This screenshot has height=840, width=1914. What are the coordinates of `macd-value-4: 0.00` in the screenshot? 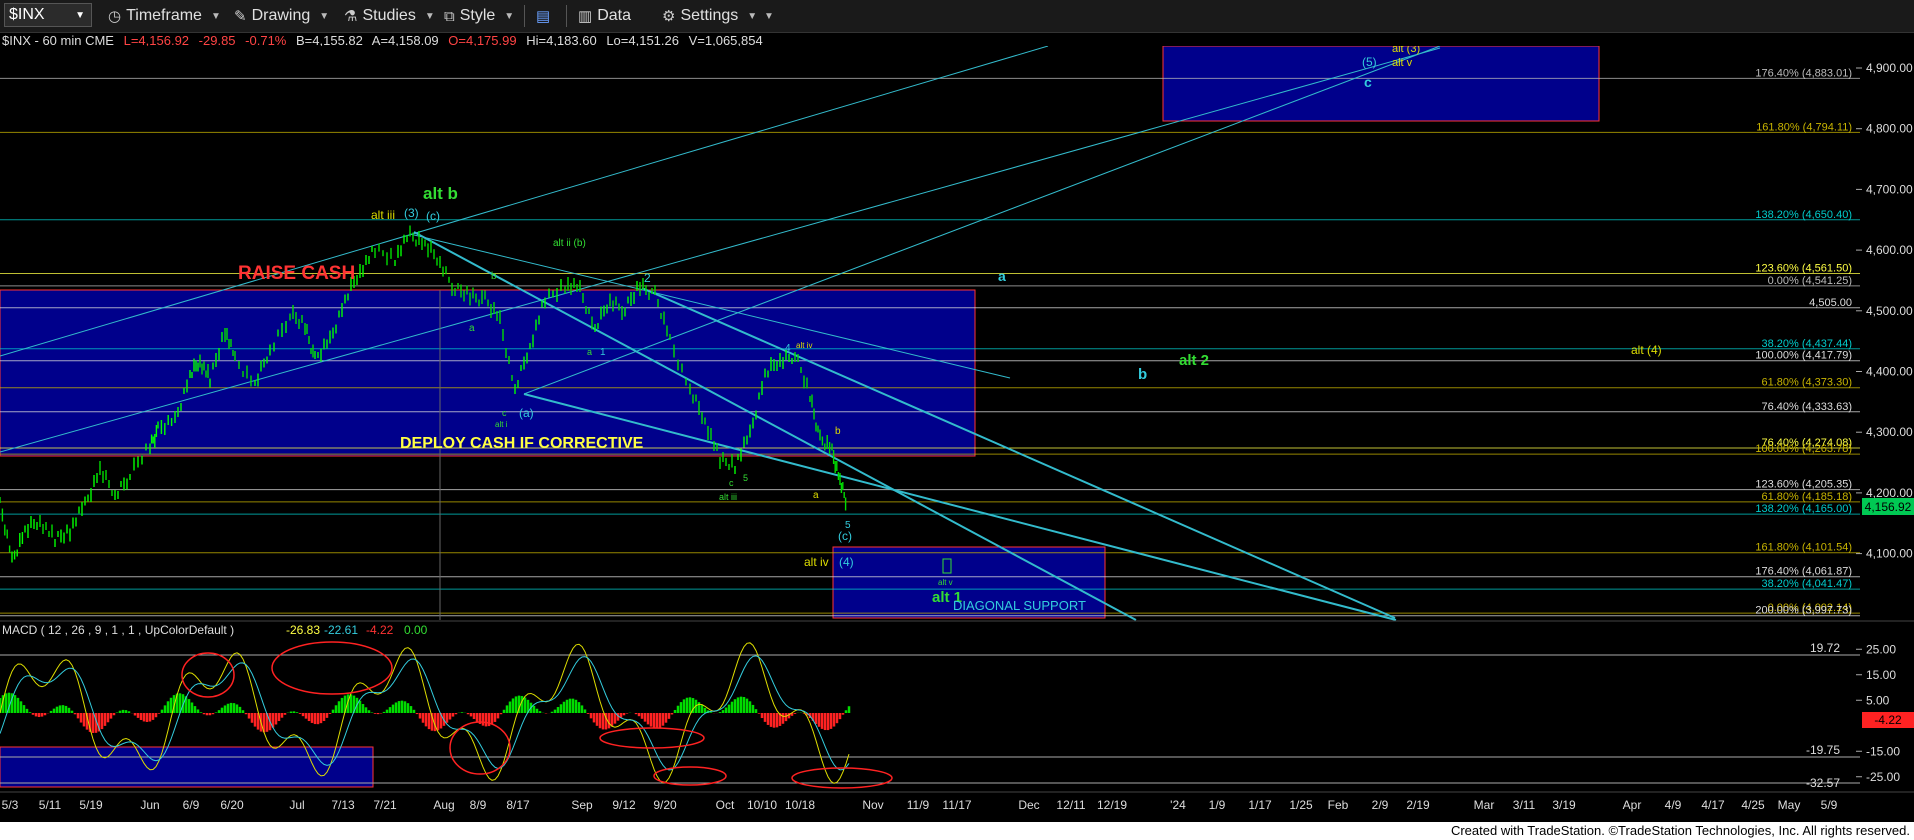 It's located at (416, 630).